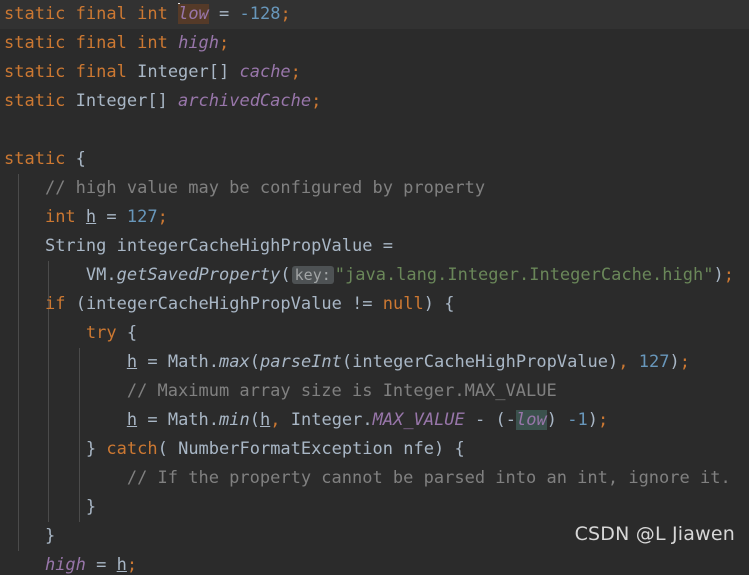 The width and height of the screenshot is (749, 575). What do you see at coordinates (418, 449) in the screenshot?
I see `param-nfe: nfe` at bounding box center [418, 449].